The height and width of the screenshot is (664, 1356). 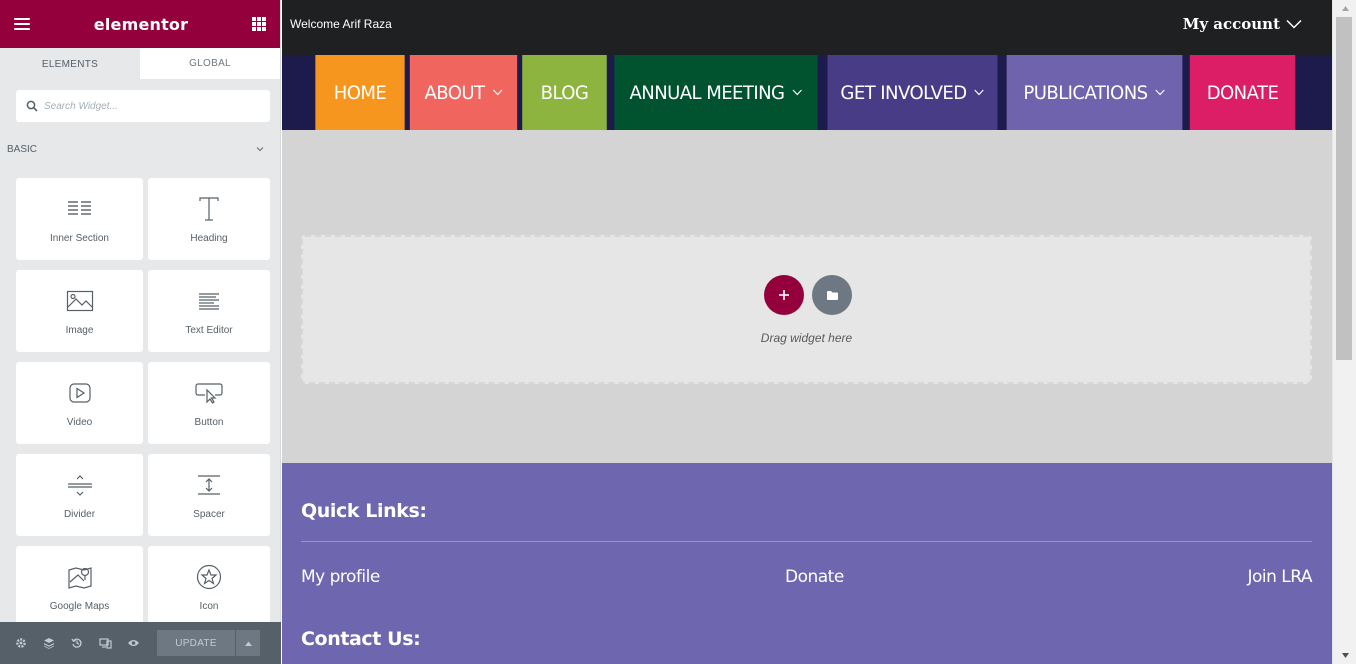 I want to click on widget-video: Video, so click(x=79, y=403).